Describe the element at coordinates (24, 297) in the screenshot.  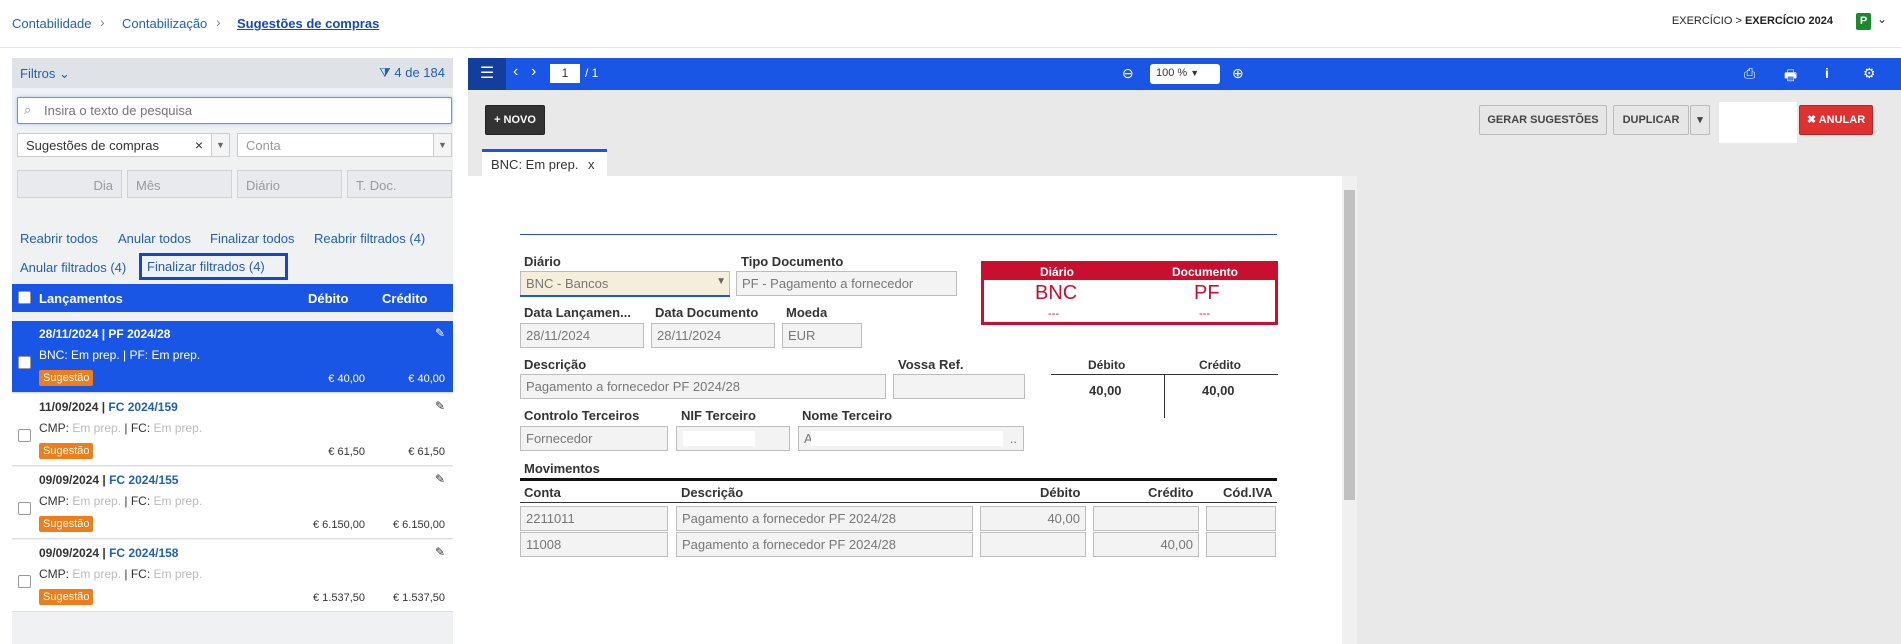
I see `select-all-checkbox` at that location.